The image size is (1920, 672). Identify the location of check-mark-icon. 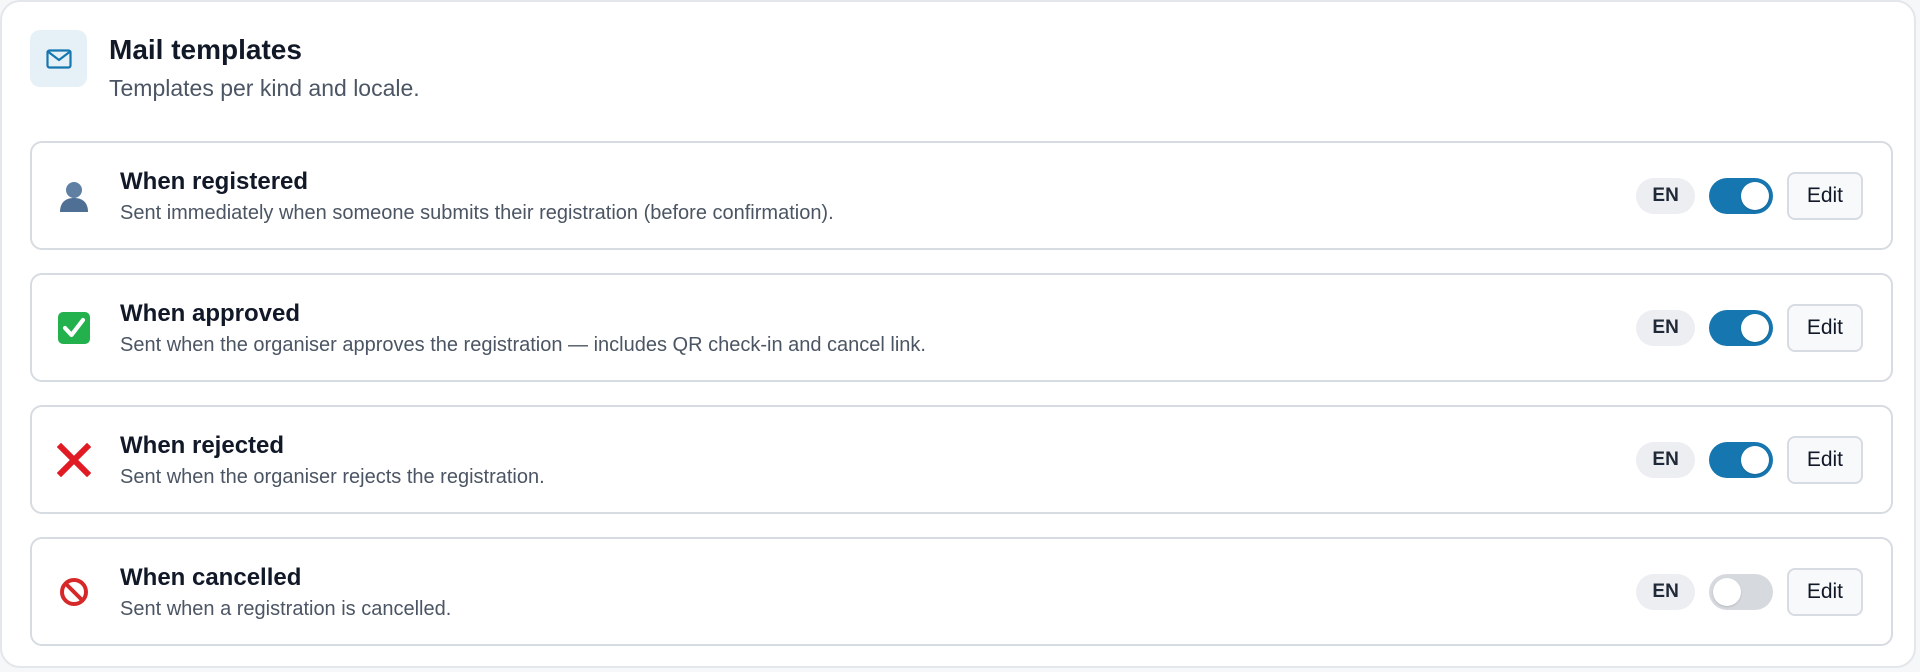
(74, 328).